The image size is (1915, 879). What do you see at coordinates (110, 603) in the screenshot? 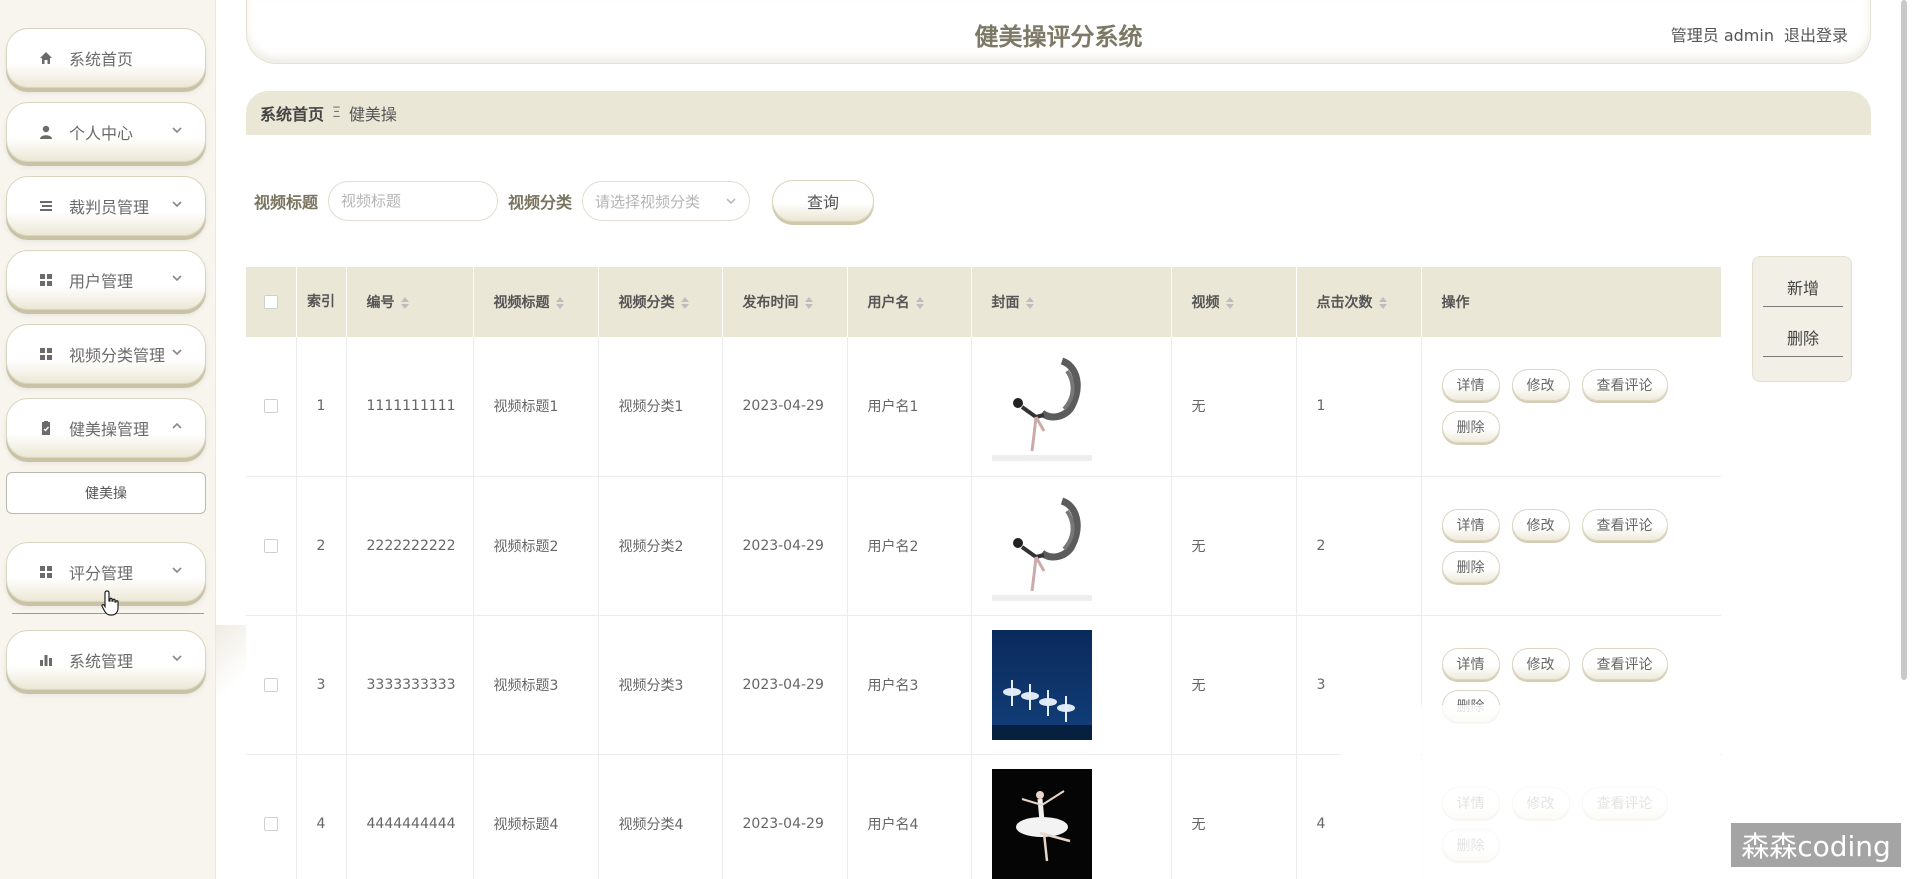
I see `hand-cursor-icon` at bounding box center [110, 603].